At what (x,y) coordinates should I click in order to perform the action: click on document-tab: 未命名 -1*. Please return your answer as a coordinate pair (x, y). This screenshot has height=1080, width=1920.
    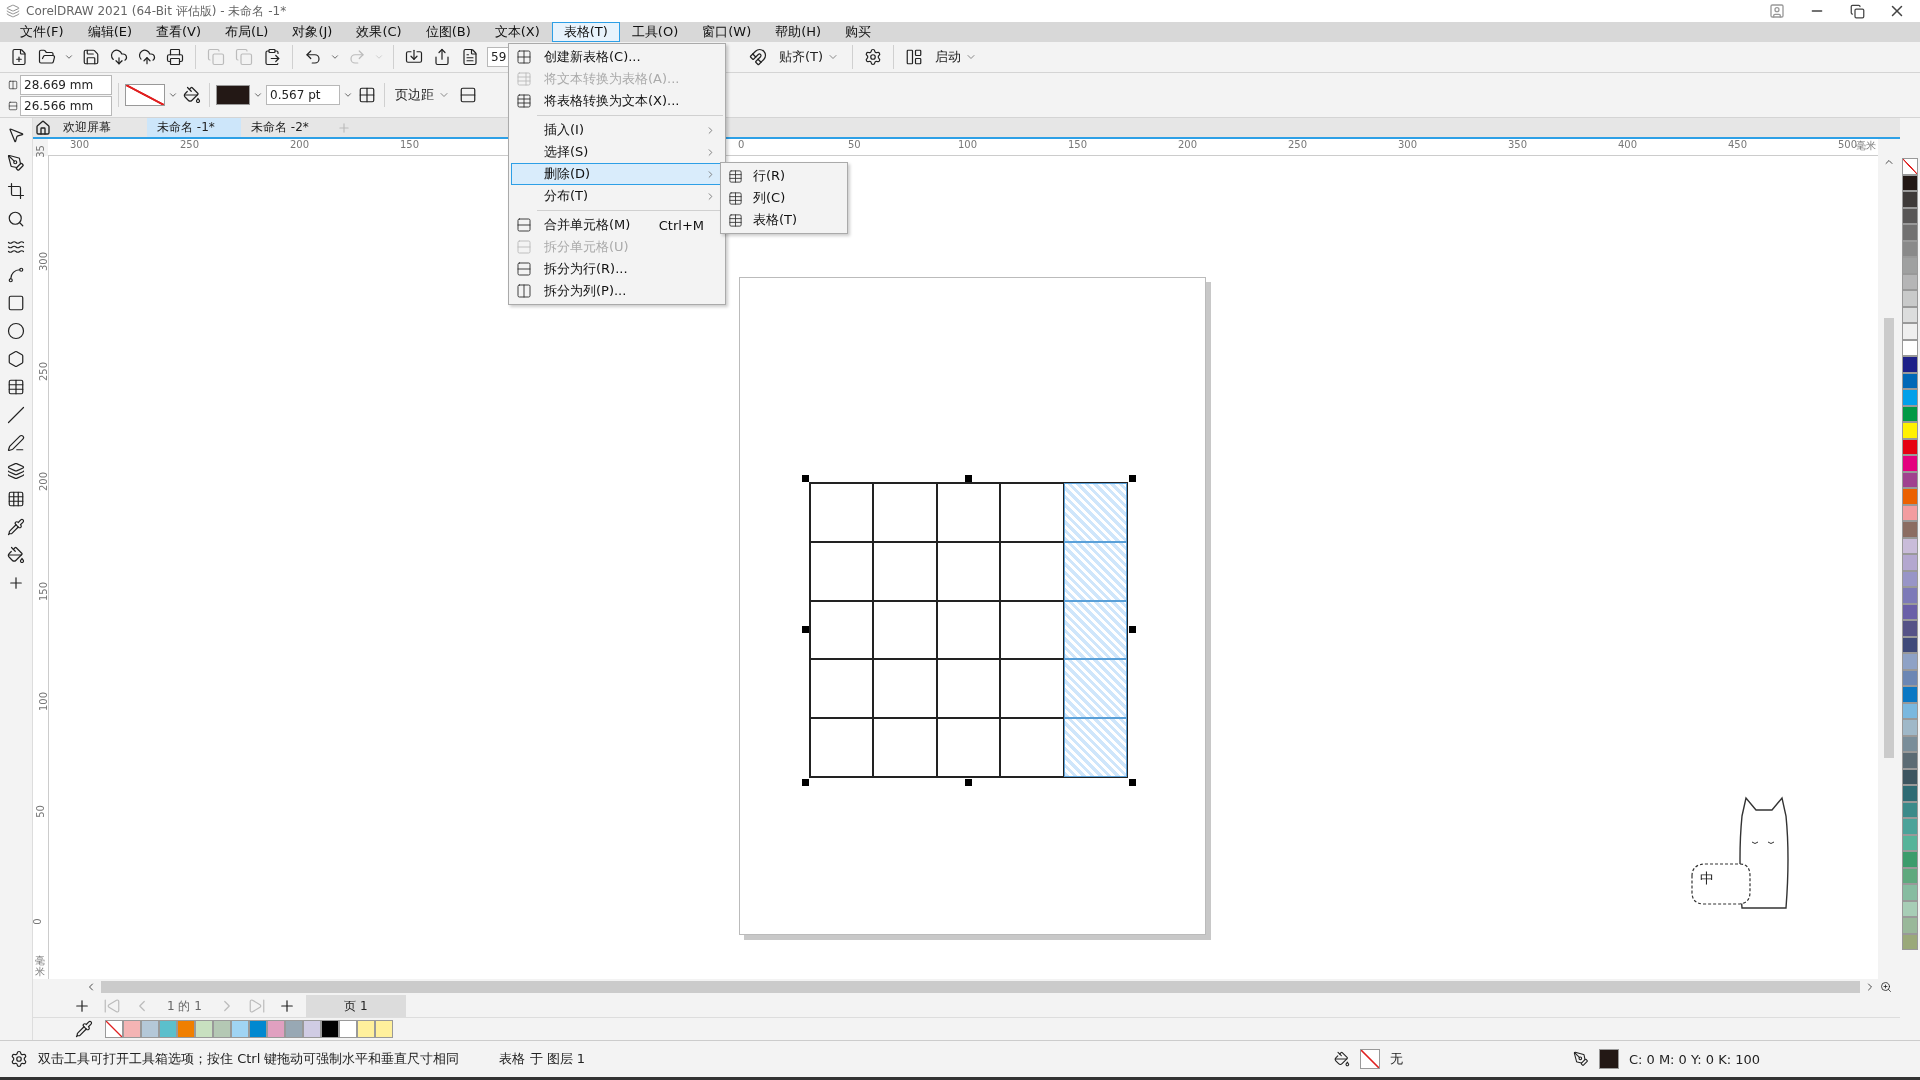
    Looking at the image, I should click on (194, 127).